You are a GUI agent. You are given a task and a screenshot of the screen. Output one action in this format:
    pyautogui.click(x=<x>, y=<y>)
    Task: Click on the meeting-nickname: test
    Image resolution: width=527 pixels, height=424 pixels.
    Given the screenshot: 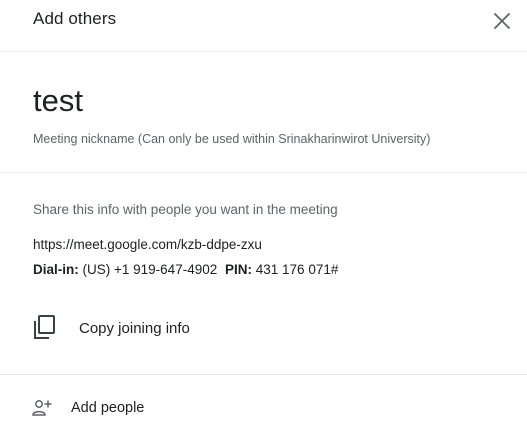 What is the action you would take?
    pyautogui.click(x=58, y=100)
    